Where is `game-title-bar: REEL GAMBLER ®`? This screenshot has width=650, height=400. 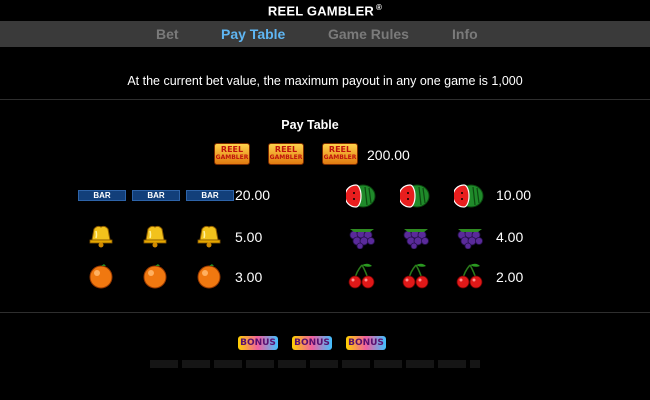 game-title-bar: REEL GAMBLER ® is located at coordinates (325, 10).